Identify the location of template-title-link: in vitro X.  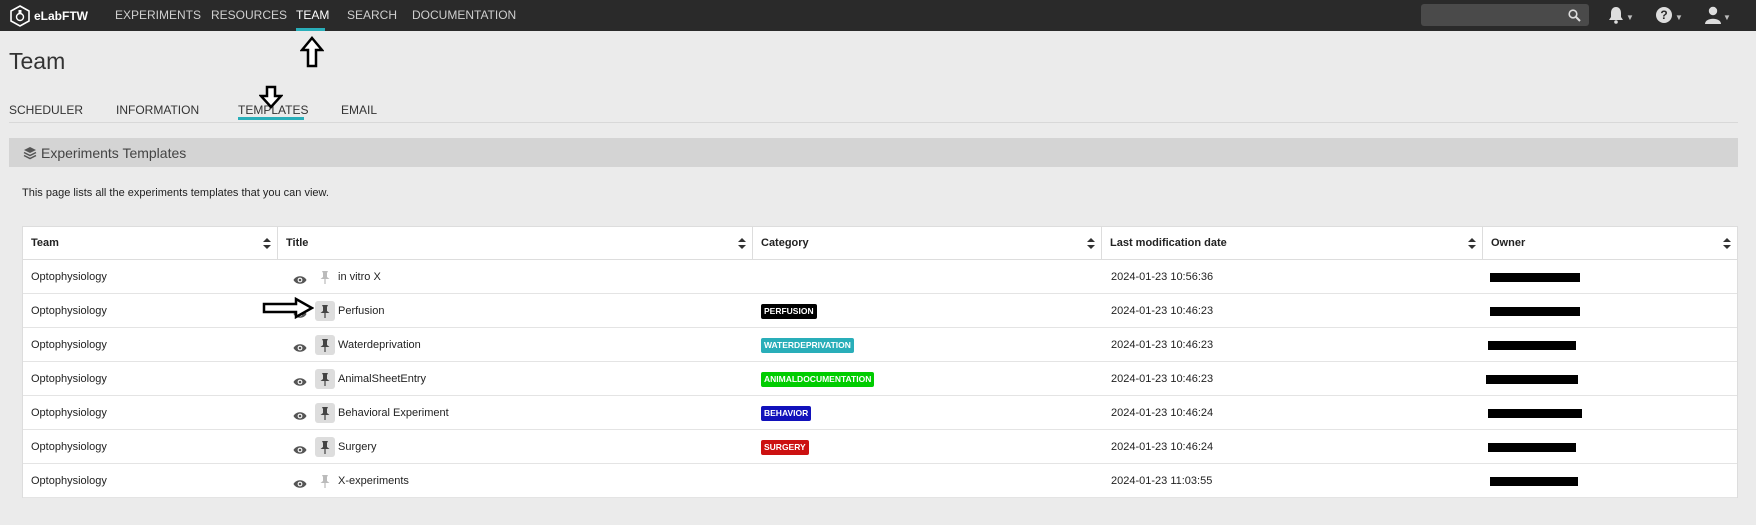
(359, 277).